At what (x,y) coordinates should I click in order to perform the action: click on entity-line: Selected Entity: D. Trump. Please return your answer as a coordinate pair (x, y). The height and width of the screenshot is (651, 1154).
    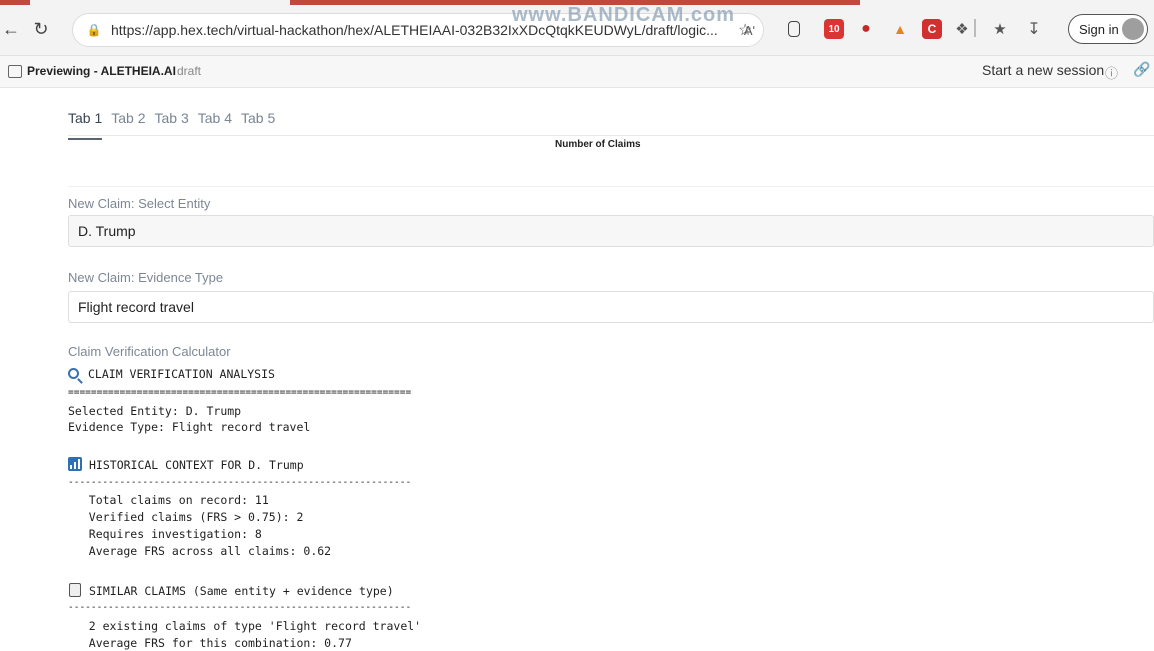
    Looking at the image, I should click on (155, 411).